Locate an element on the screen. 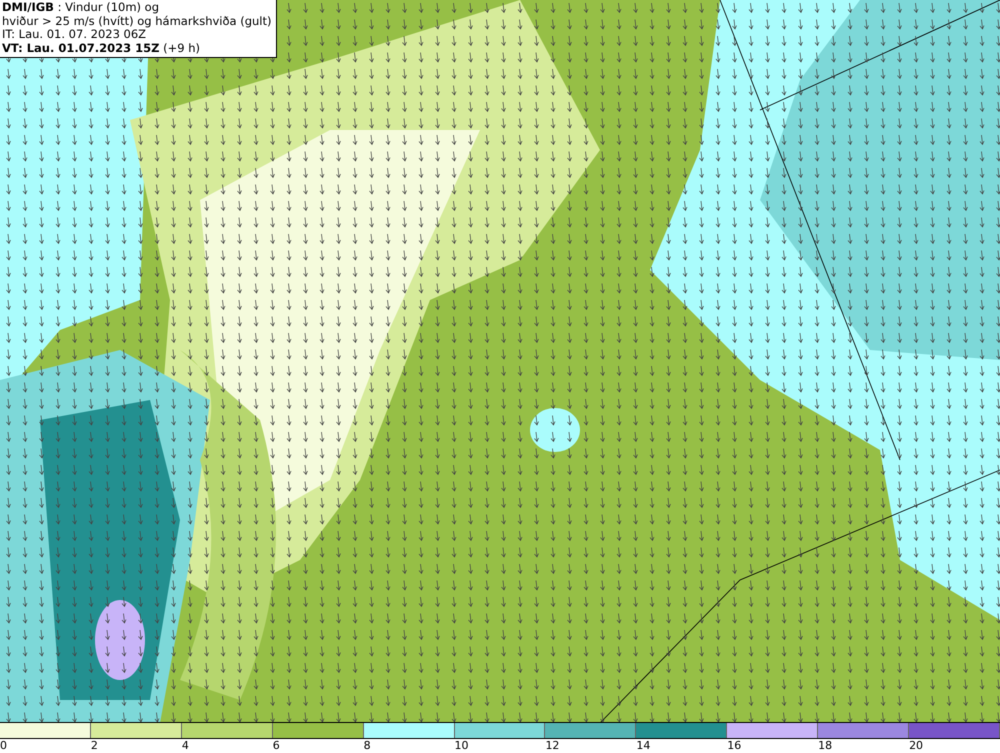  legend-label: 8 is located at coordinates (367, 746).